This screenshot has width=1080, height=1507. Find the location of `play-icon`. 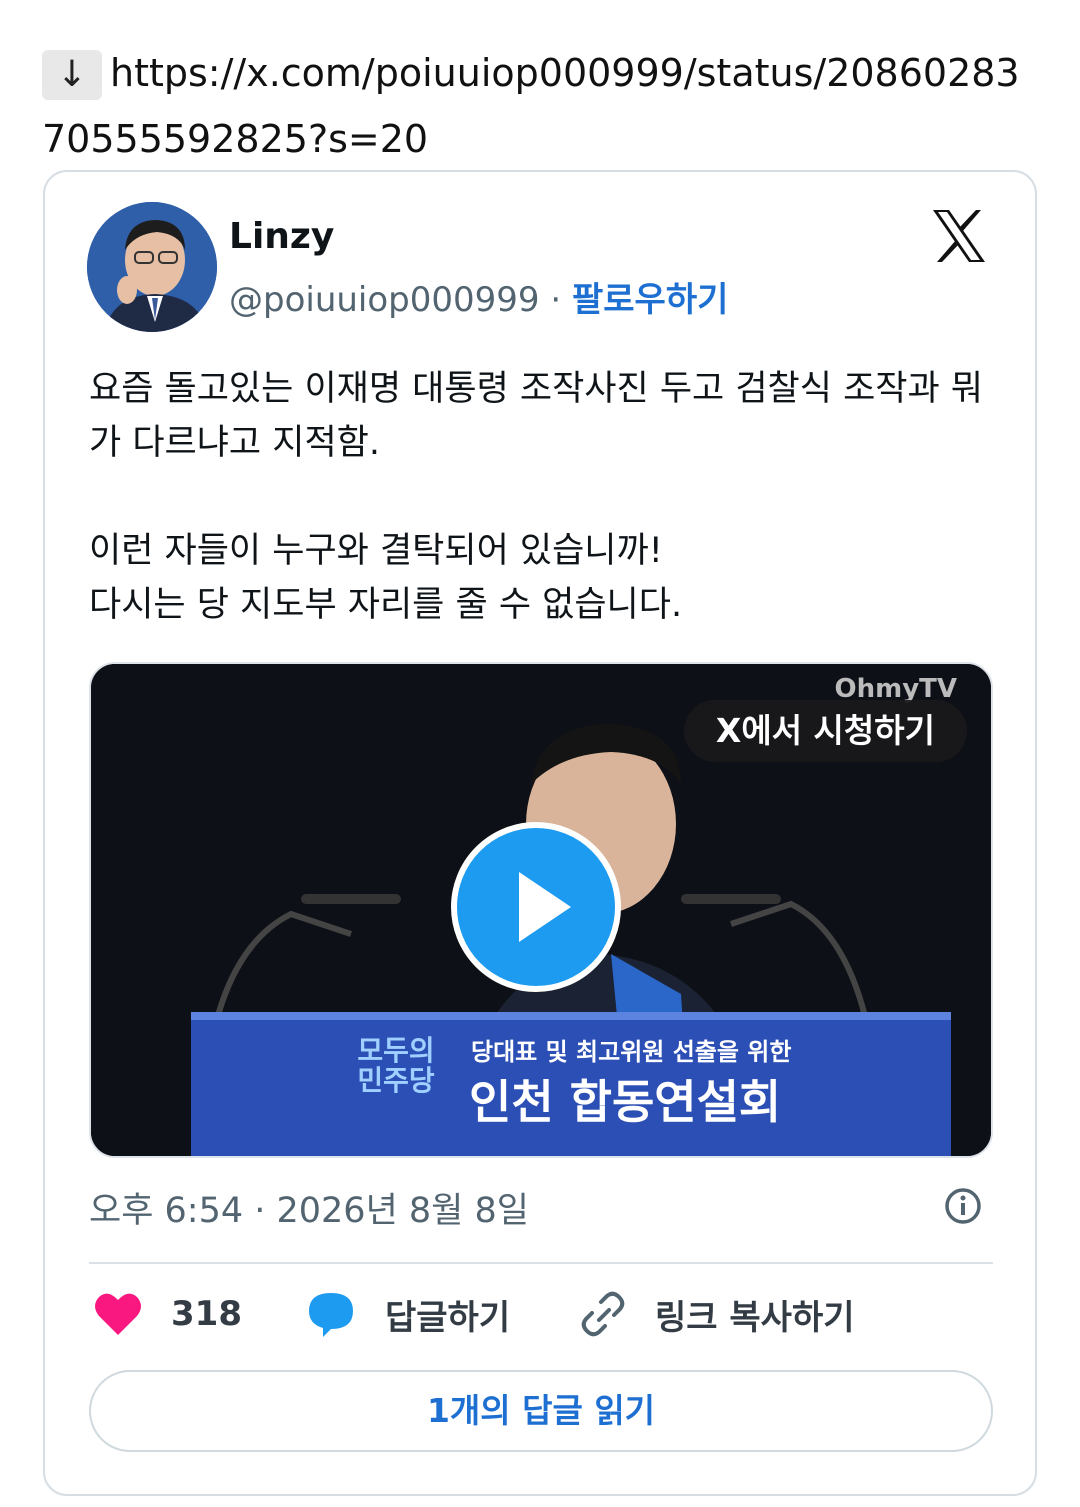

play-icon is located at coordinates (545, 907).